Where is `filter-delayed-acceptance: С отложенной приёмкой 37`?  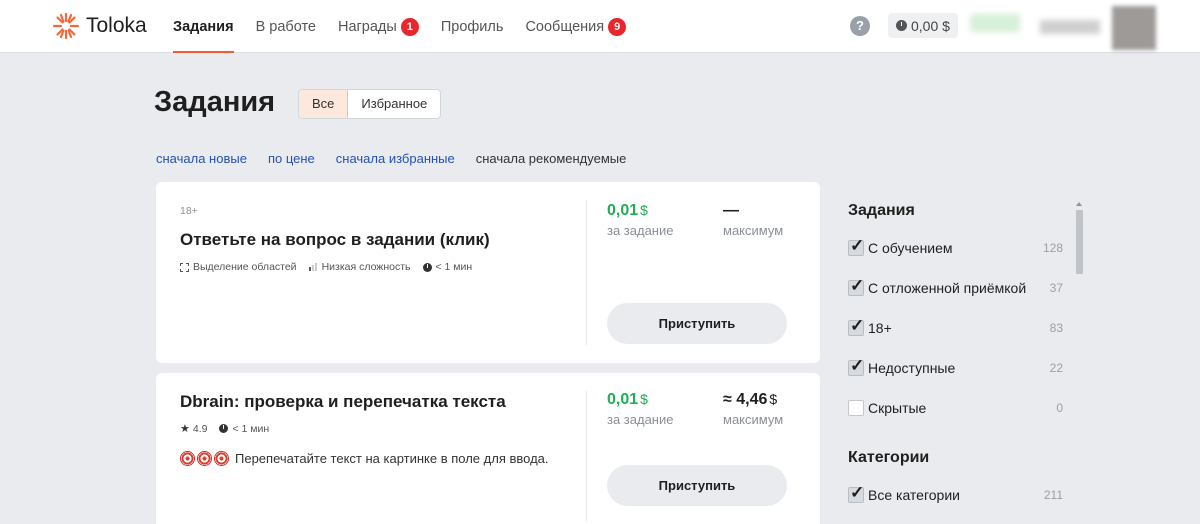 filter-delayed-acceptance: С отложенной приёмкой 37 is located at coordinates (955, 287).